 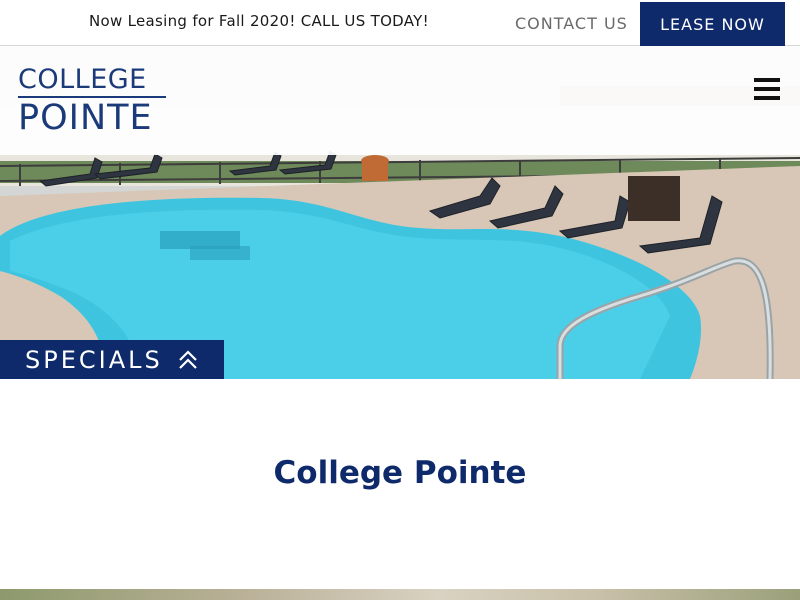 I want to click on logo-text-pointe: POINTE, so click(x=85, y=118).